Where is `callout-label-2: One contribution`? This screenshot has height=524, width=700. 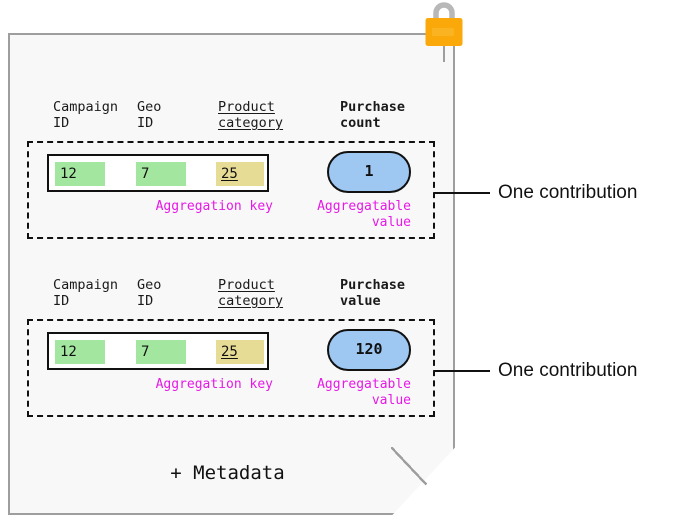 callout-label-2: One contribution is located at coordinates (568, 370).